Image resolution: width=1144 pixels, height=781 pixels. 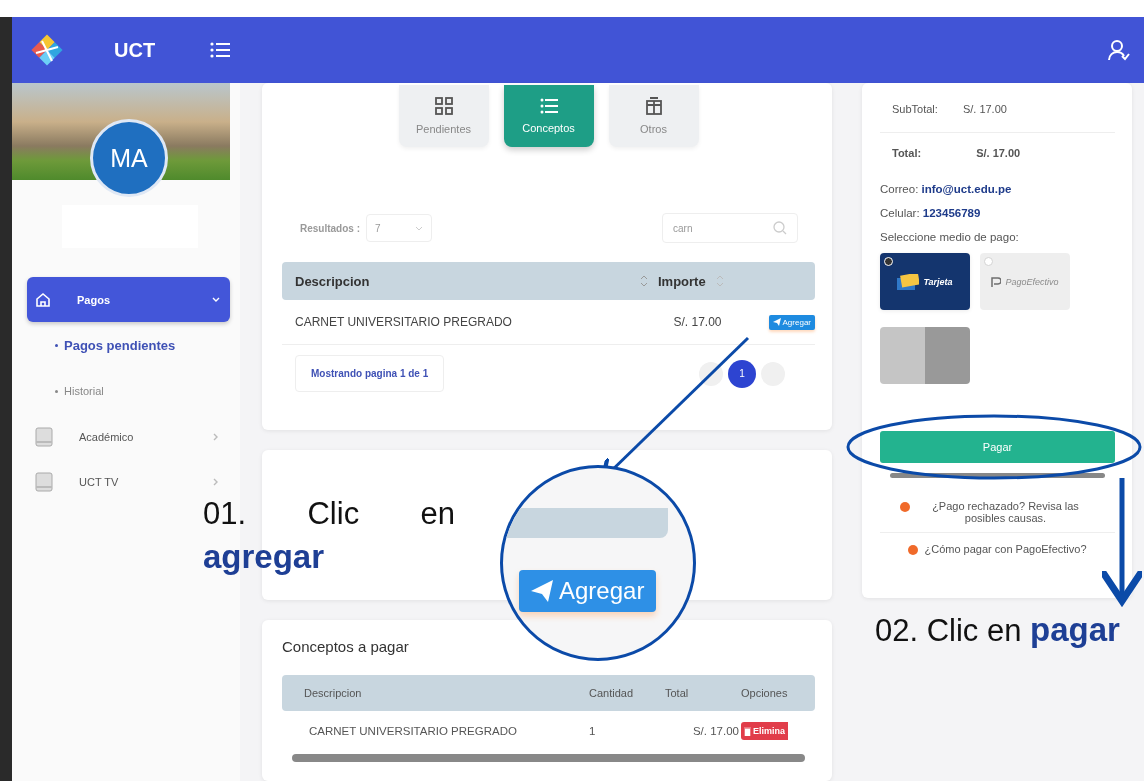 I want to click on trash-icon, so click(x=747, y=731).